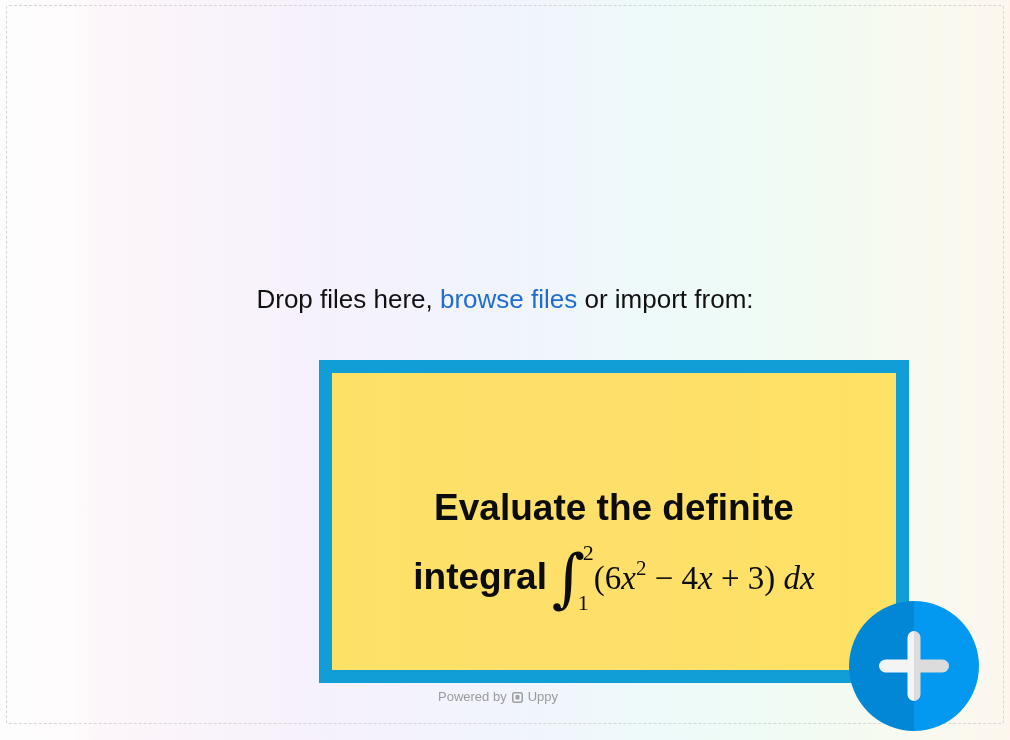 The image size is (1010, 740). Describe the element at coordinates (498, 697) in the screenshot. I see `powered-by-link: Powered by Uppy` at that location.